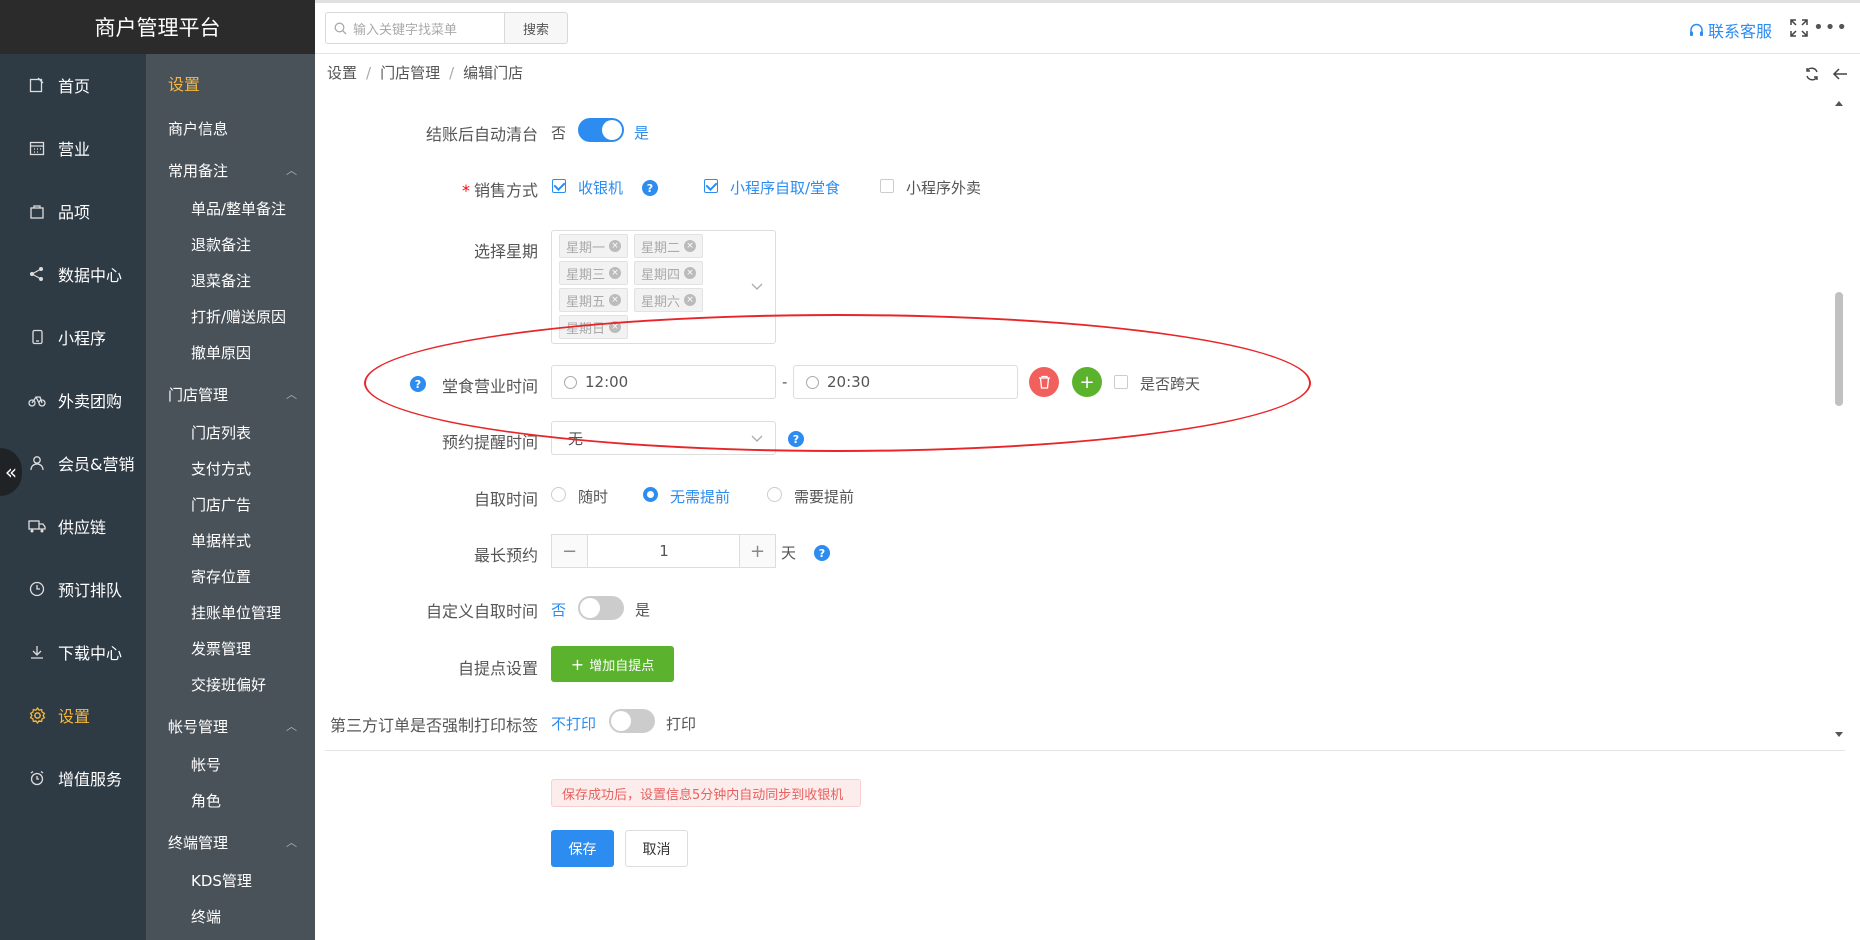 The width and height of the screenshot is (1860, 940). I want to click on save-button: 保存, so click(582, 848).